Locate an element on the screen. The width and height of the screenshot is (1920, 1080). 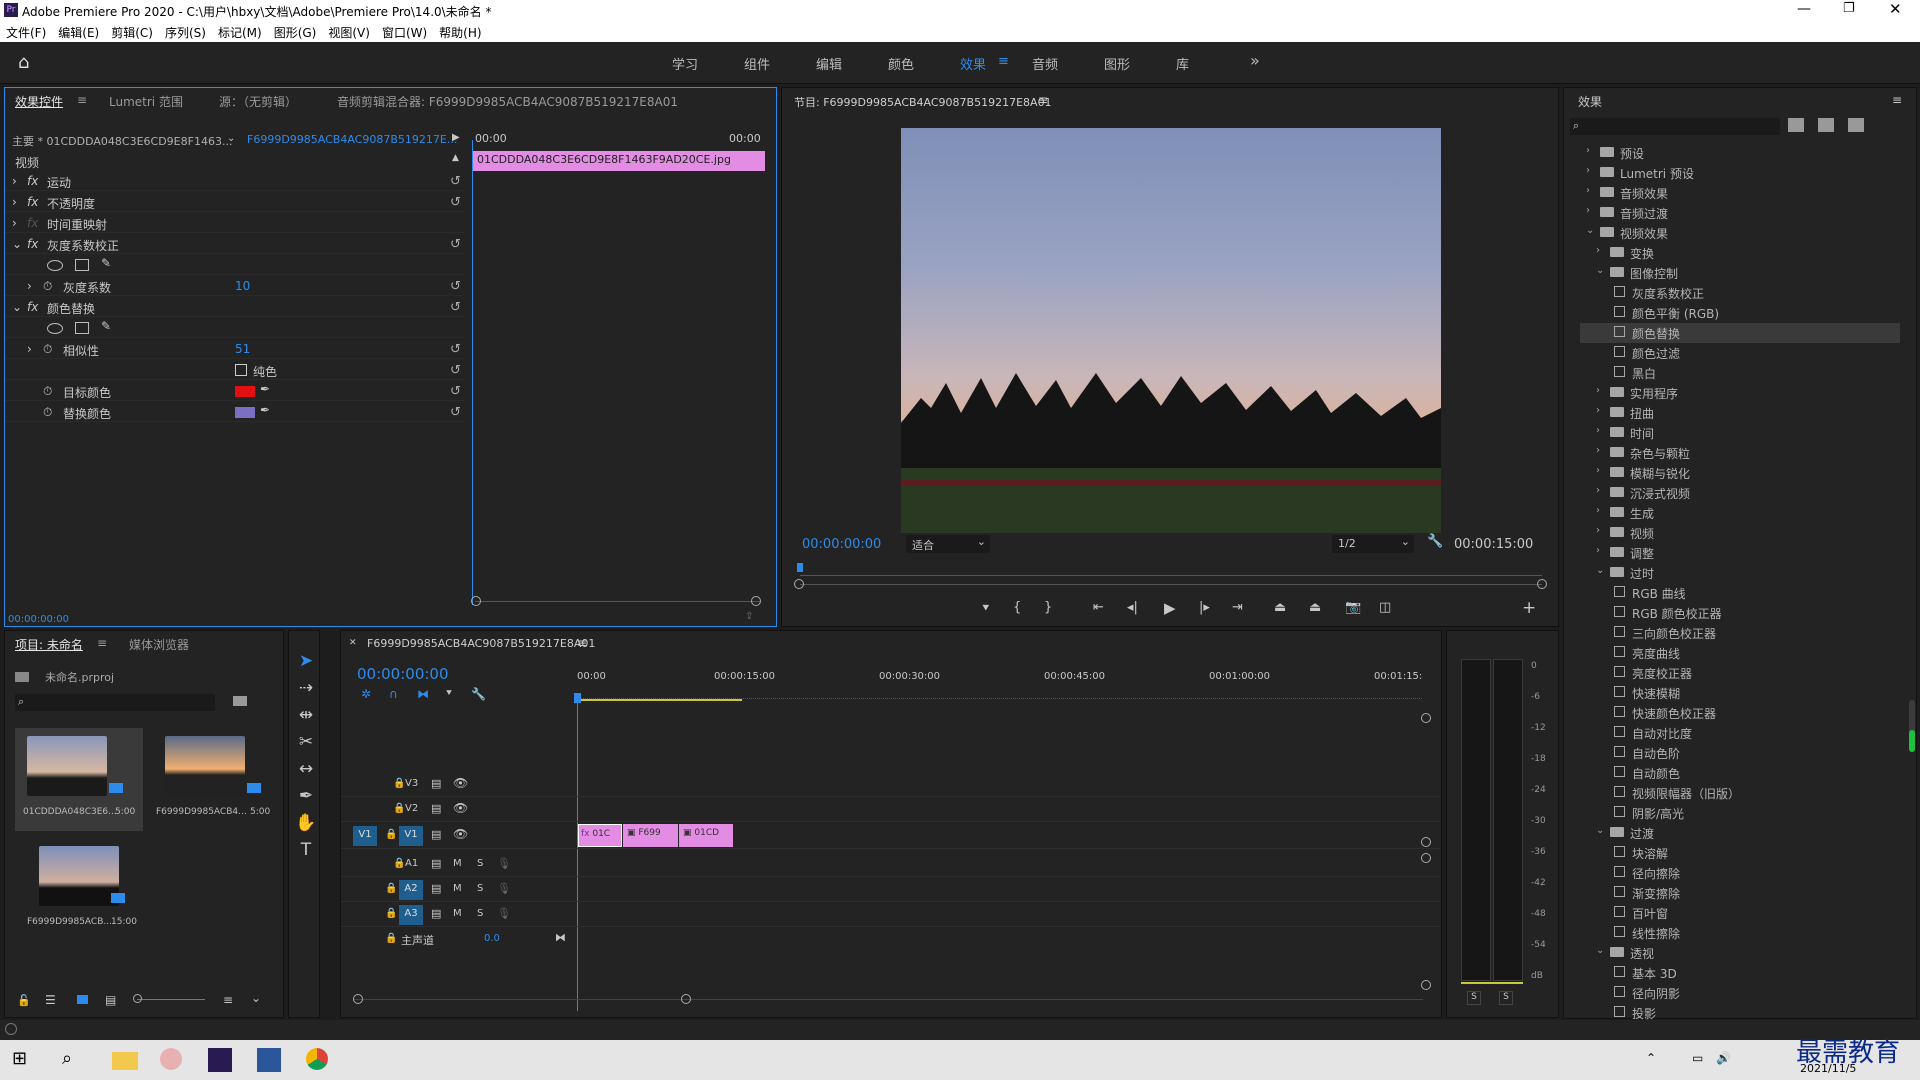
extract-icon: ⏏ is located at coordinates (1315, 607).